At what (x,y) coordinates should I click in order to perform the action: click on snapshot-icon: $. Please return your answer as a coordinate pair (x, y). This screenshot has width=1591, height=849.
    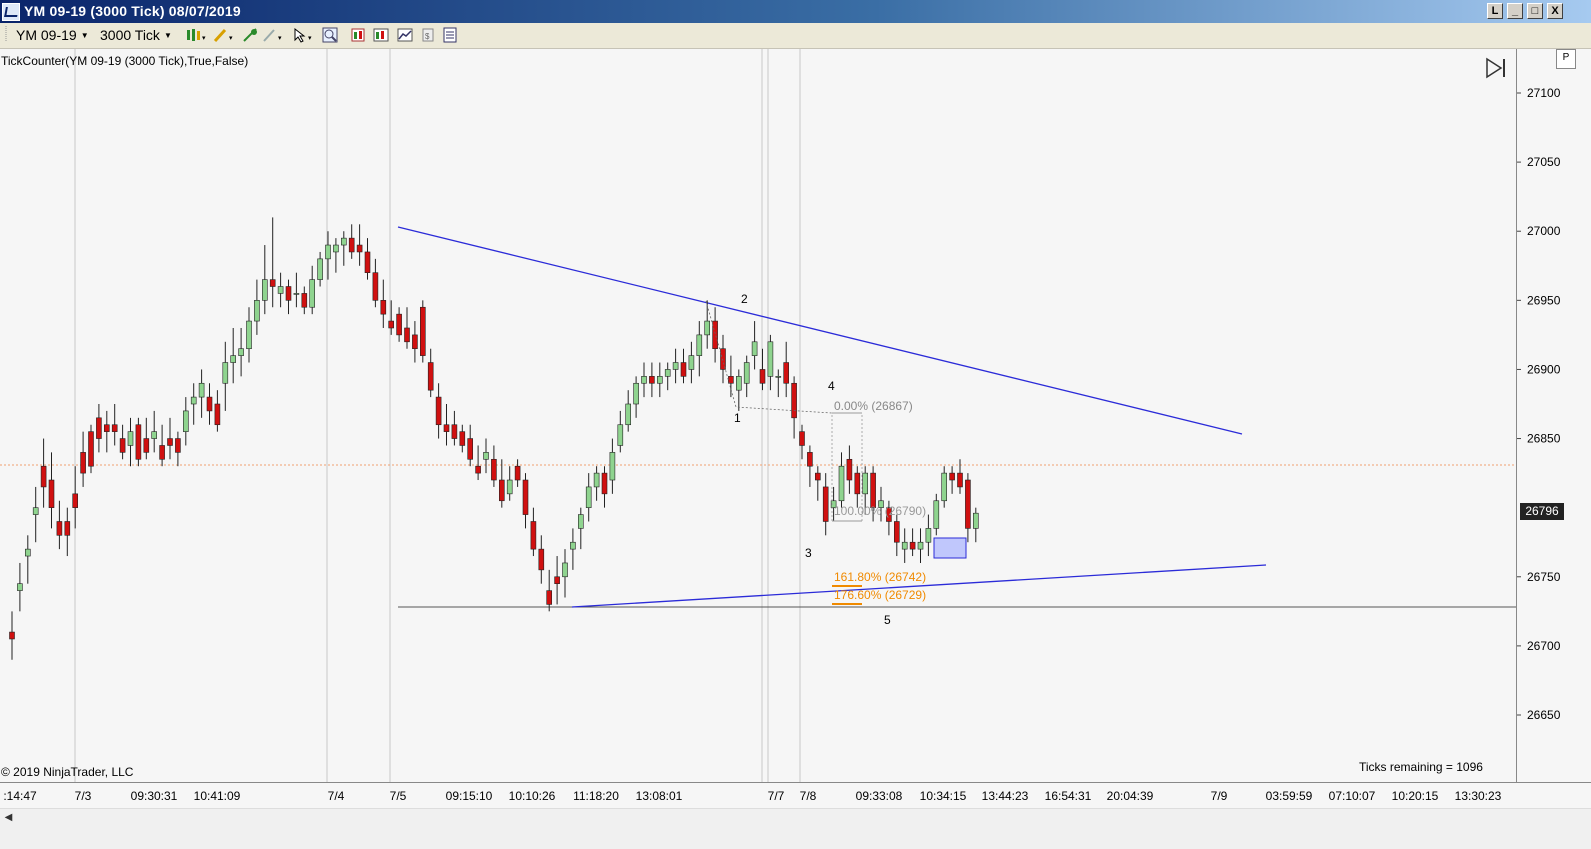
    Looking at the image, I should click on (428, 35).